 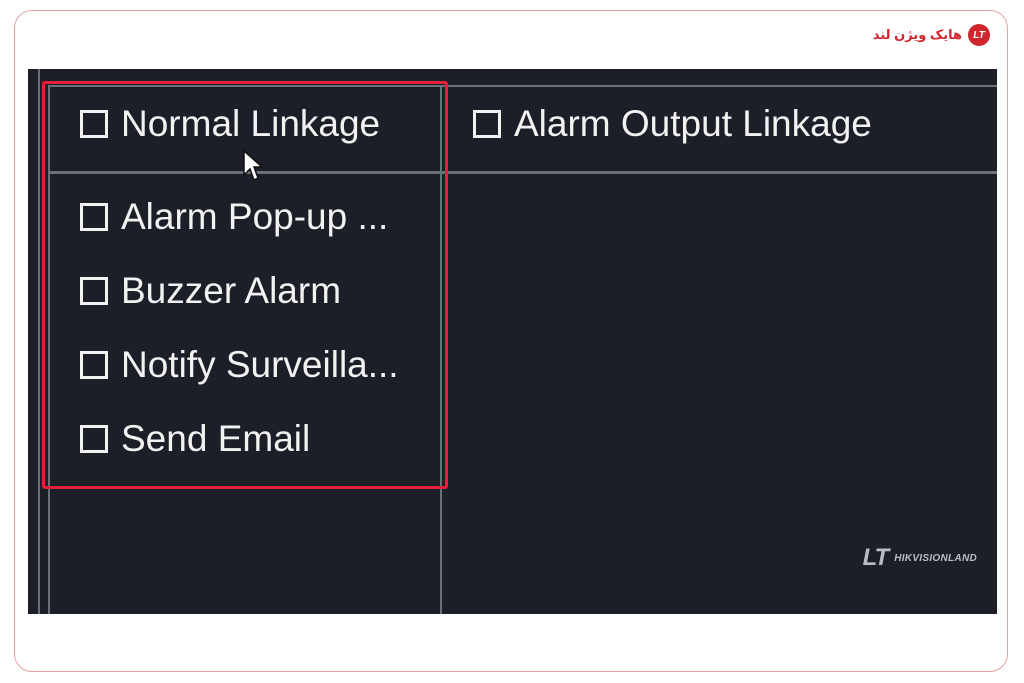 I want to click on column-divider-inner, so click(x=49, y=349).